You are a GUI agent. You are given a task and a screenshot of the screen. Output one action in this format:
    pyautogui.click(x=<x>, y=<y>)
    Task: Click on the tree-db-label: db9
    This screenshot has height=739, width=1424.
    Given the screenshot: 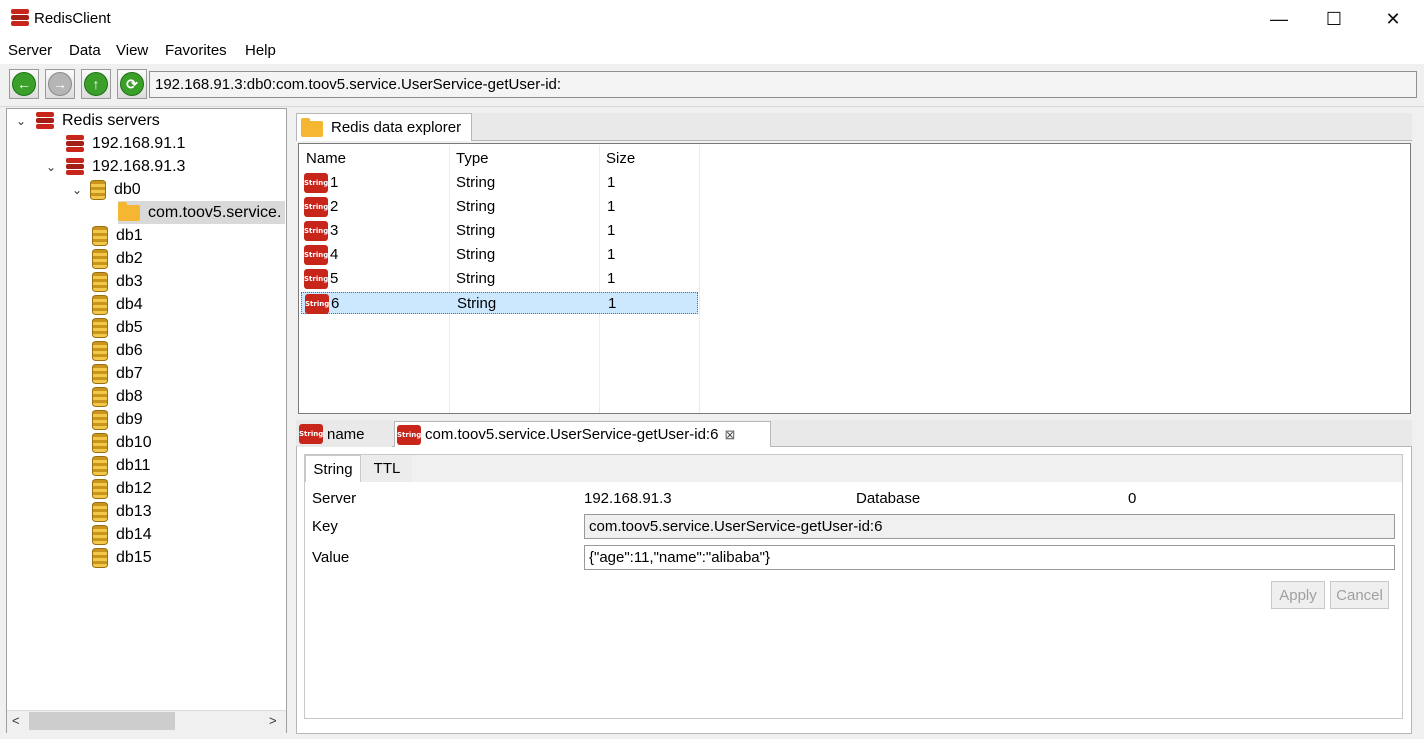 What is the action you would take?
    pyautogui.click(x=129, y=419)
    